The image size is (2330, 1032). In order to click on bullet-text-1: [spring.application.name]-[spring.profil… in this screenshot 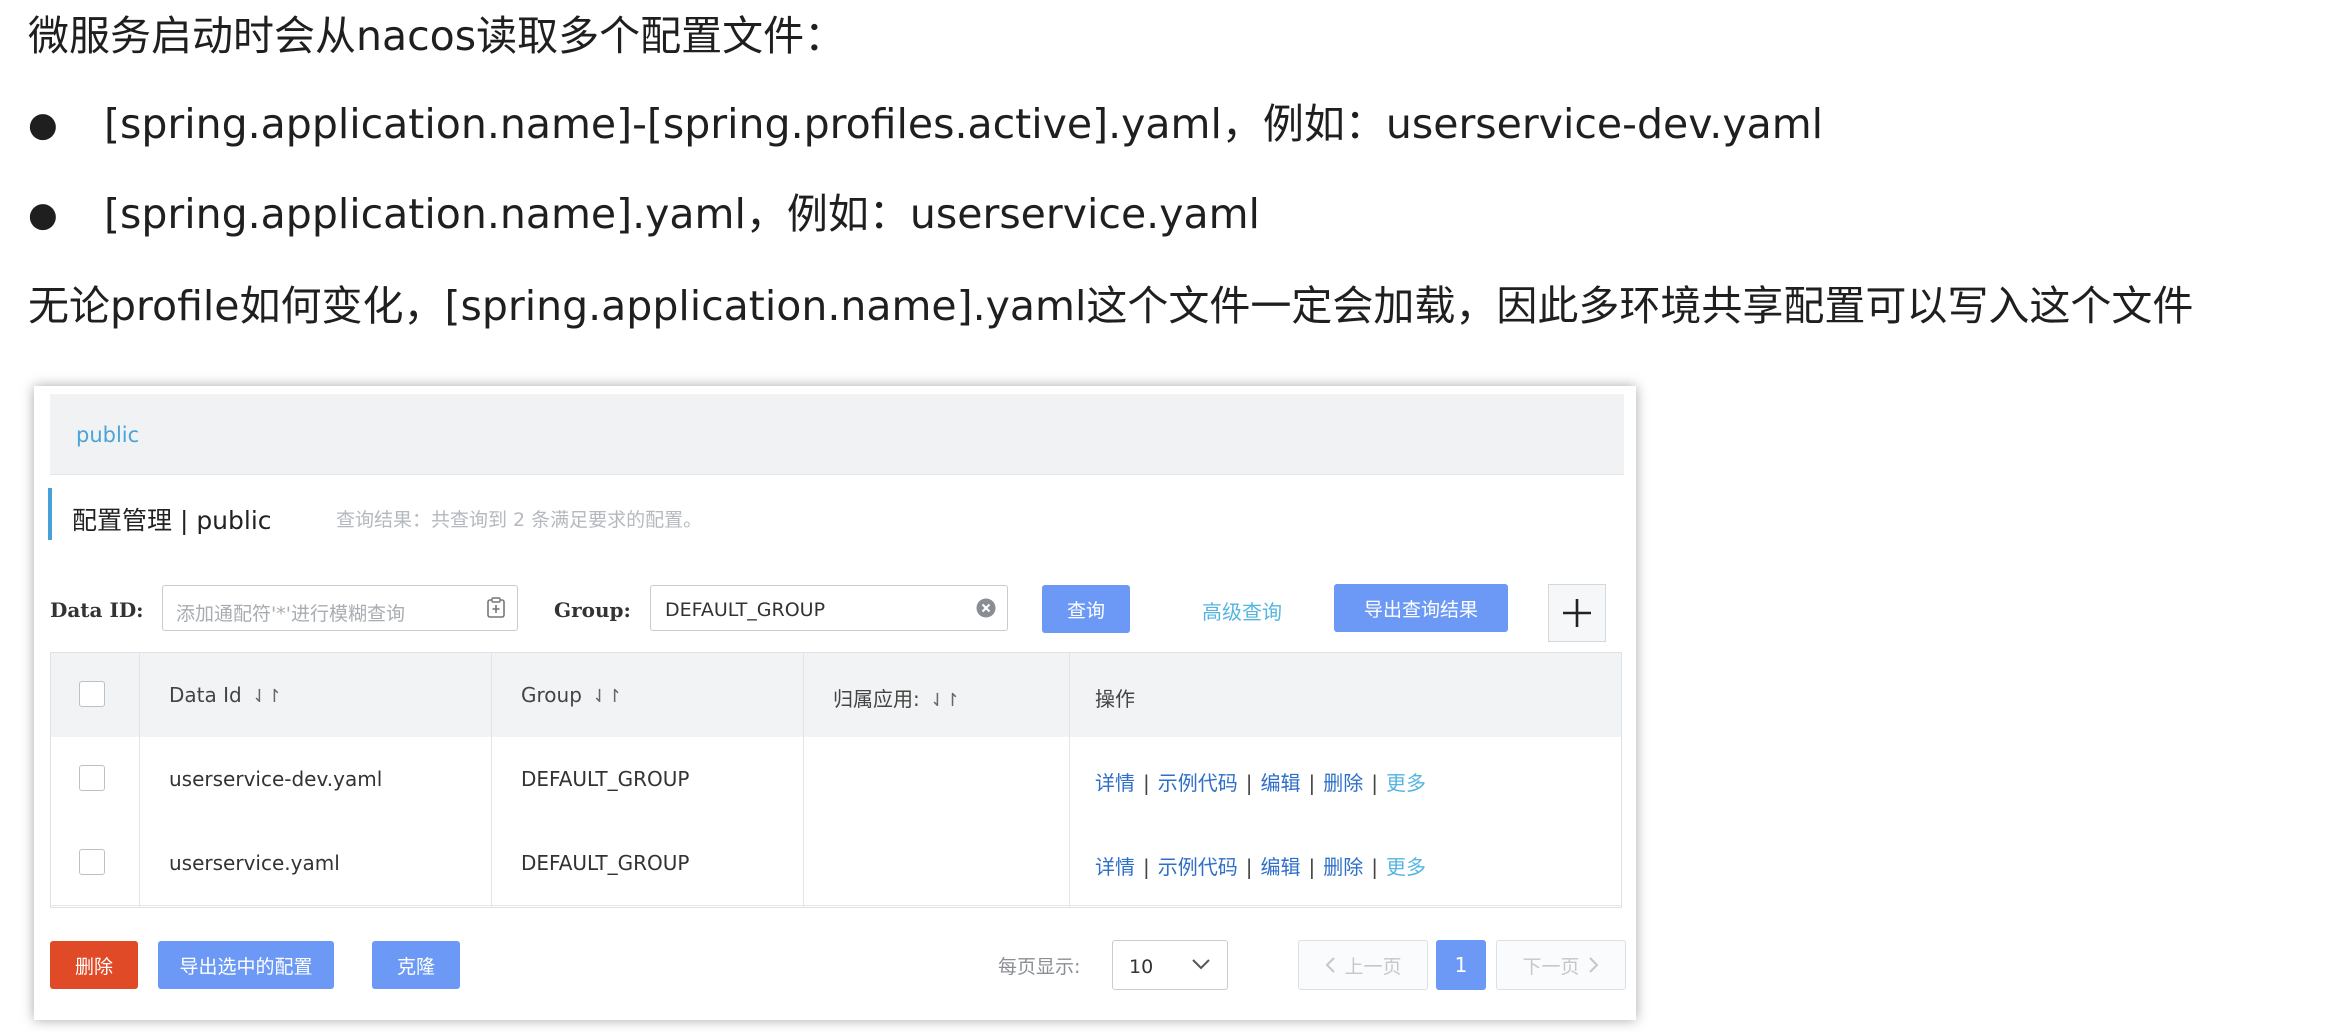, I will do `click(964, 124)`.